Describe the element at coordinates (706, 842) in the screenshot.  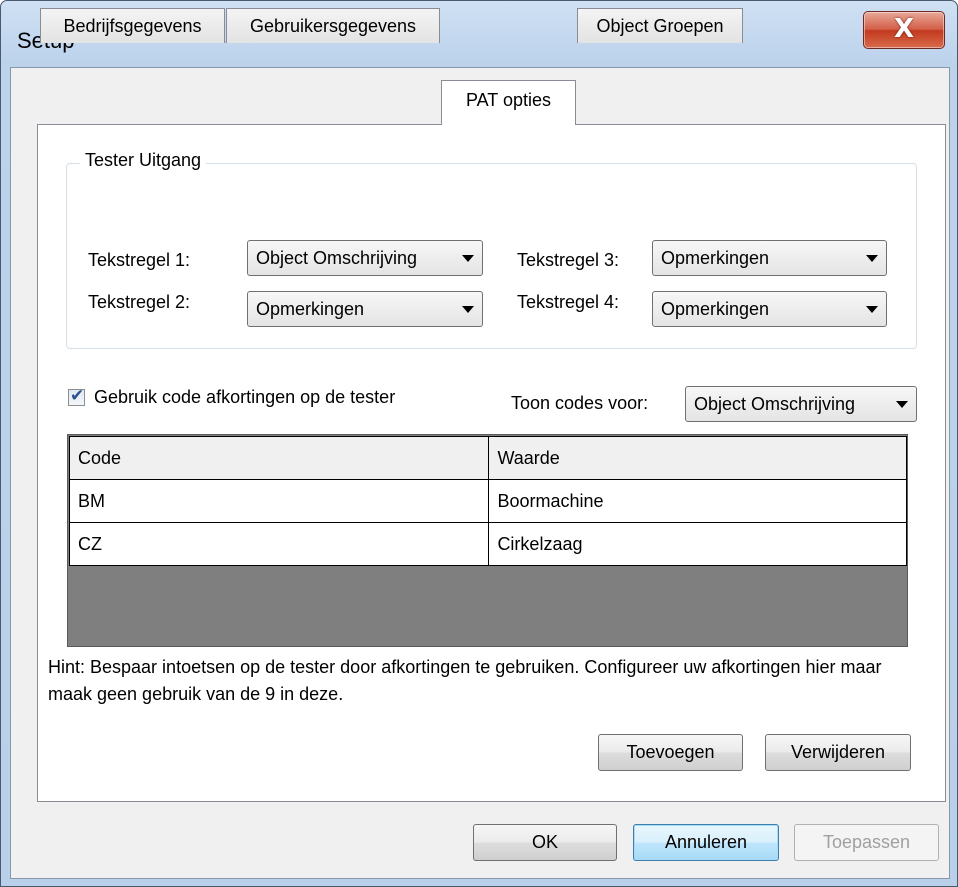
I see `cancel-button: Annuleren` at that location.